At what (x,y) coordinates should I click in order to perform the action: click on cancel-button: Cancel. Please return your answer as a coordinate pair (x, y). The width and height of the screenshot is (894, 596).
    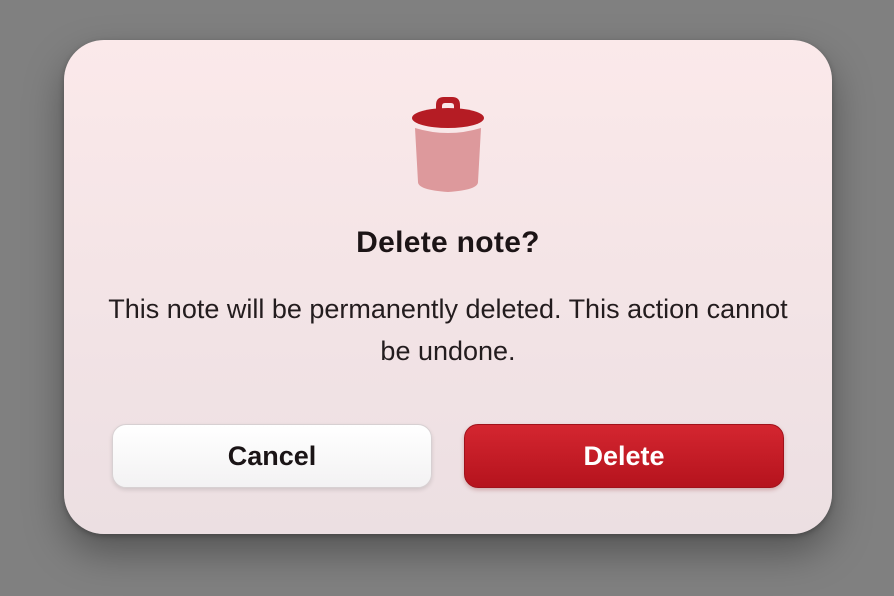
    Looking at the image, I should click on (272, 456).